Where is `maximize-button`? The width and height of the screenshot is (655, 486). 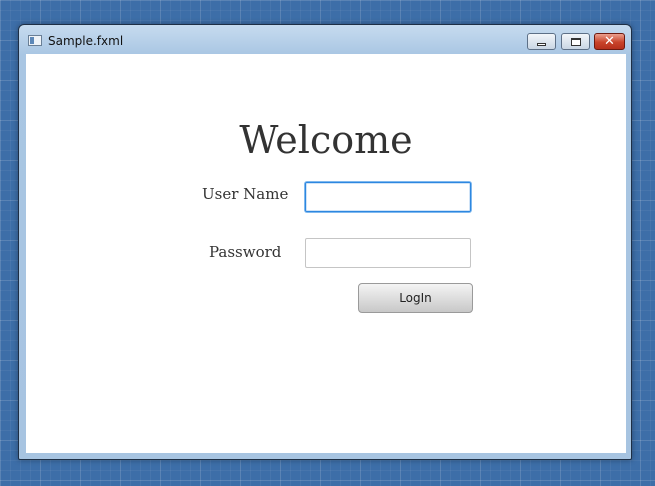
maximize-button is located at coordinates (575, 41).